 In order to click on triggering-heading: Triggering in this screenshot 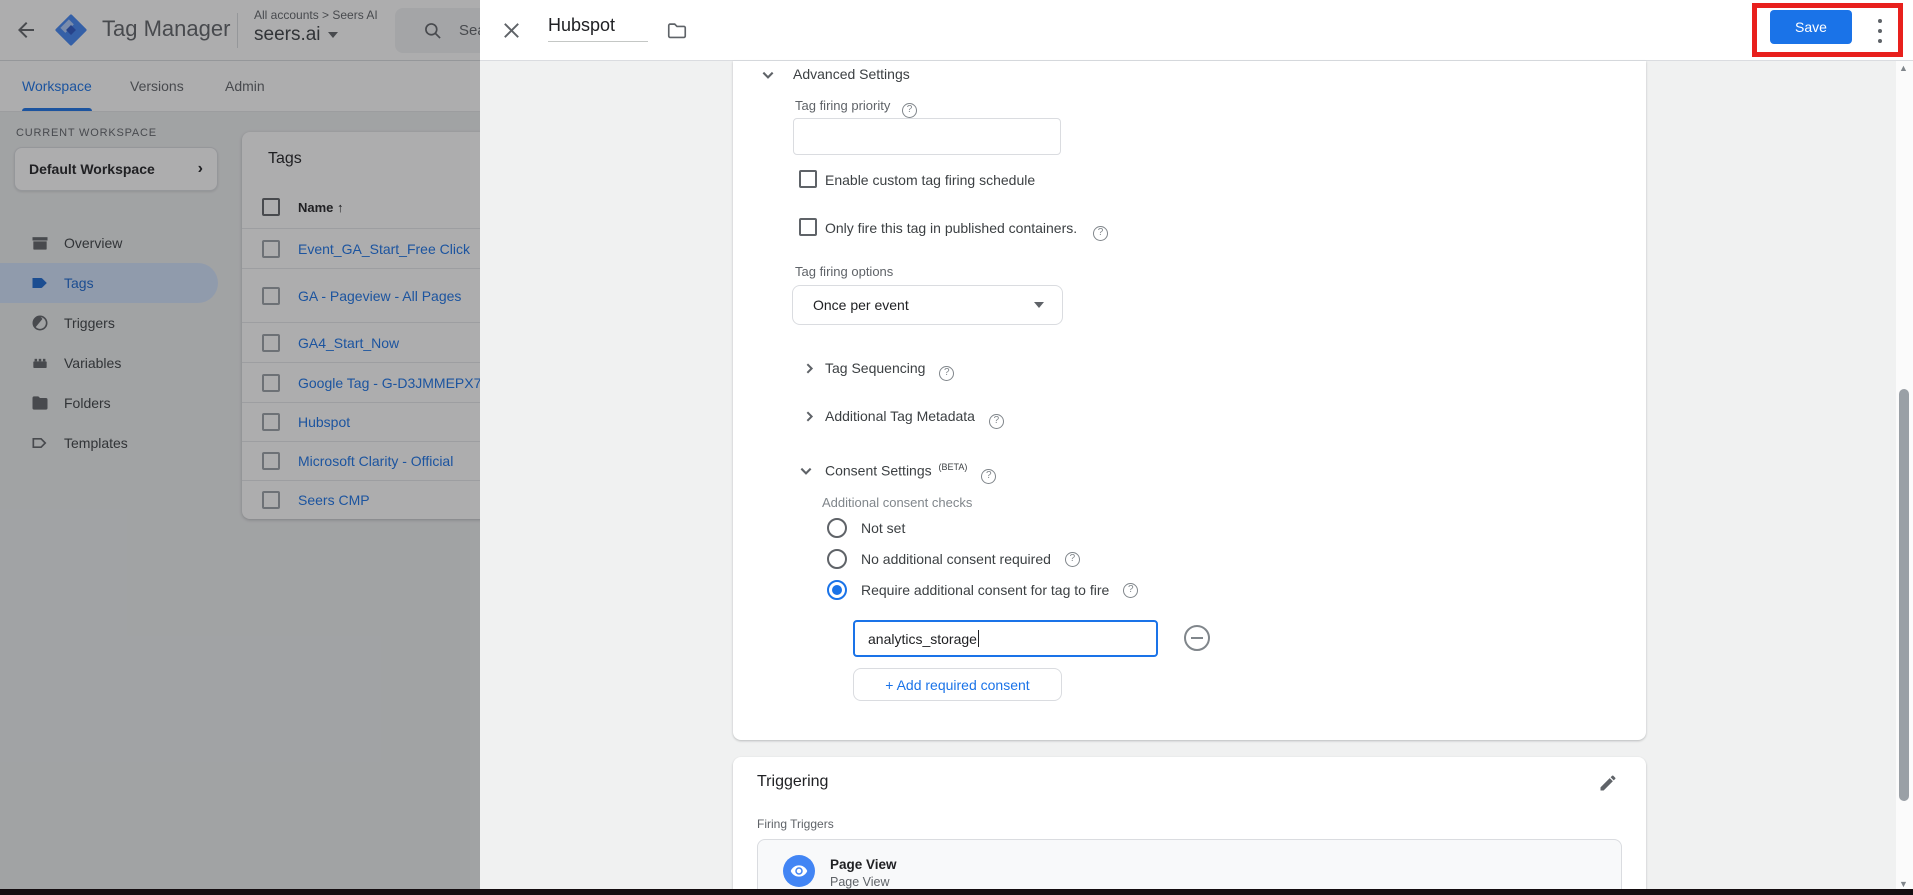, I will do `click(793, 781)`.